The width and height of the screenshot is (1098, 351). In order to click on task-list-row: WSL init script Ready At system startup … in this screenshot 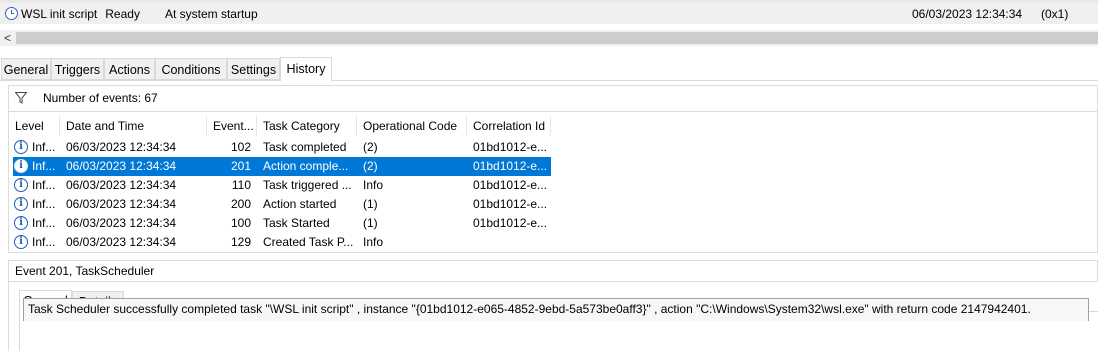, I will do `click(549, 13)`.